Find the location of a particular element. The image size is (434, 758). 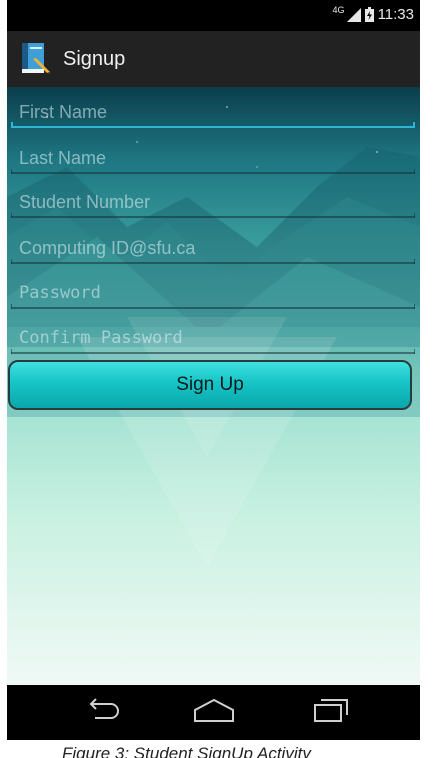

computing-id-field: Computing ID@sfu.ca is located at coordinates (213, 245).